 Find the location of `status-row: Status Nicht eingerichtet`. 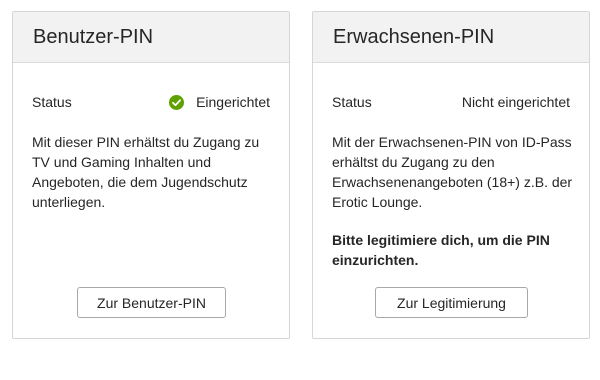

status-row: Status Nicht eingerichtet is located at coordinates (451, 102).